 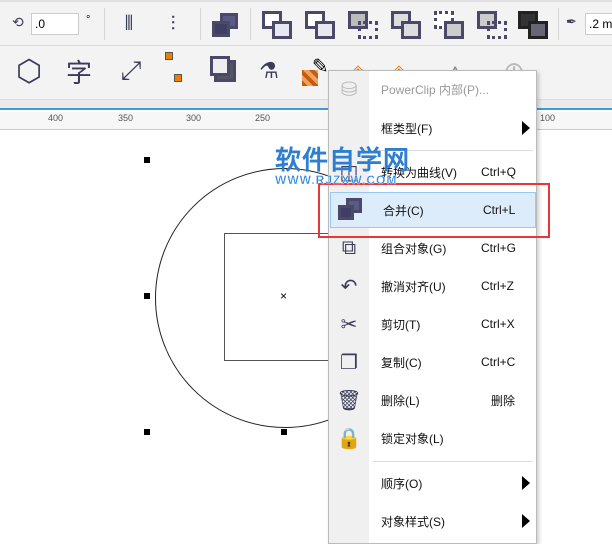 What do you see at coordinates (126, 118) in the screenshot?
I see `ruler-label: 350` at bounding box center [126, 118].